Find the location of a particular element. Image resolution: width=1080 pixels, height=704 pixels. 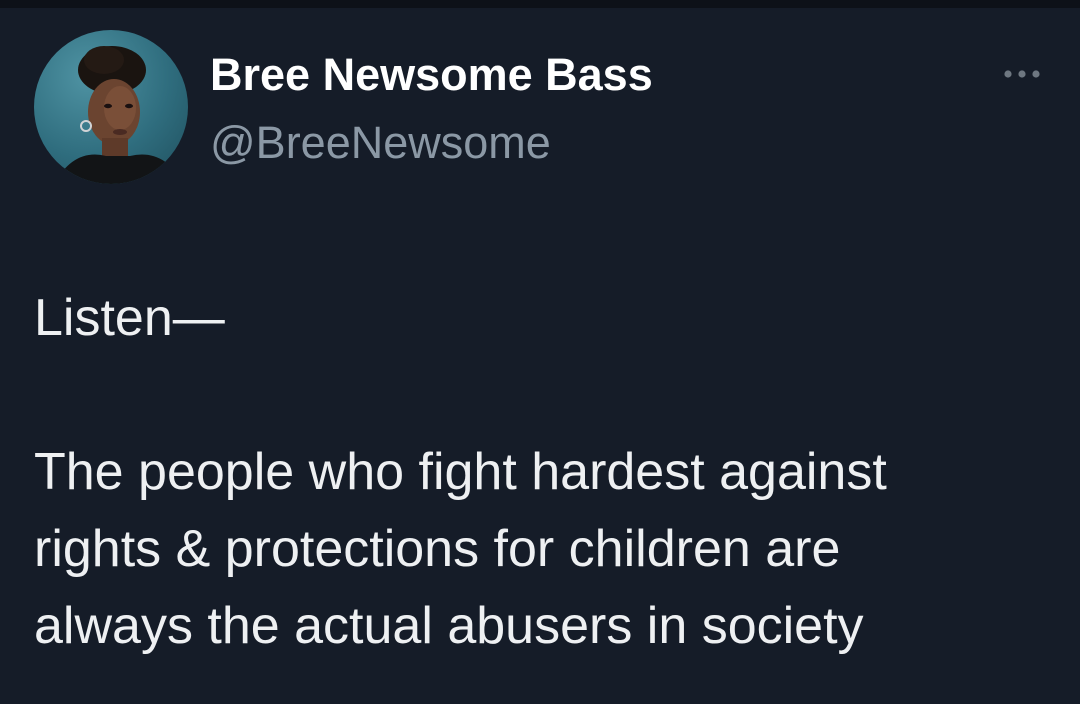

tweet-line: Listen— is located at coordinates (129, 318).